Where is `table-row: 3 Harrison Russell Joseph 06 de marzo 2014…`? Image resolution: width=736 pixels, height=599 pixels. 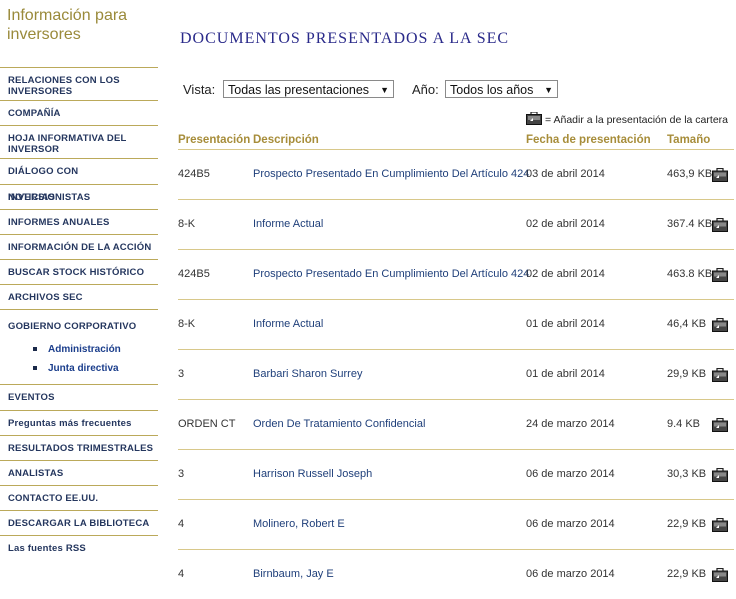
table-row: 3 Harrison Russell Joseph 06 de marzo 2014… is located at coordinates (456, 474).